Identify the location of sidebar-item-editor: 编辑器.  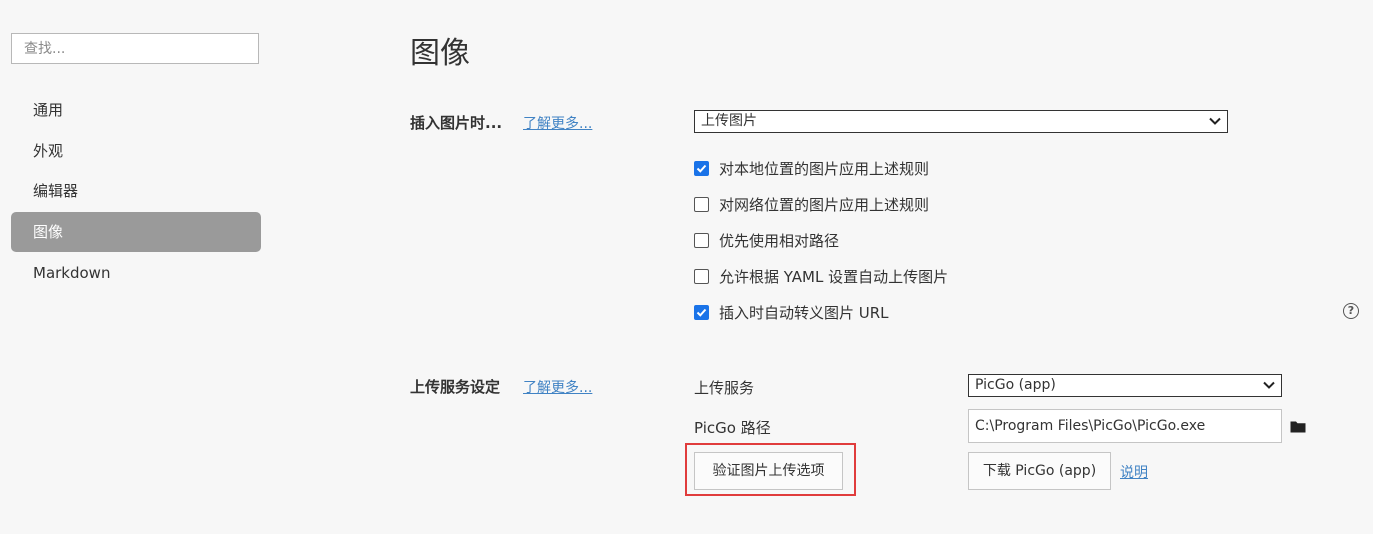
(136, 191).